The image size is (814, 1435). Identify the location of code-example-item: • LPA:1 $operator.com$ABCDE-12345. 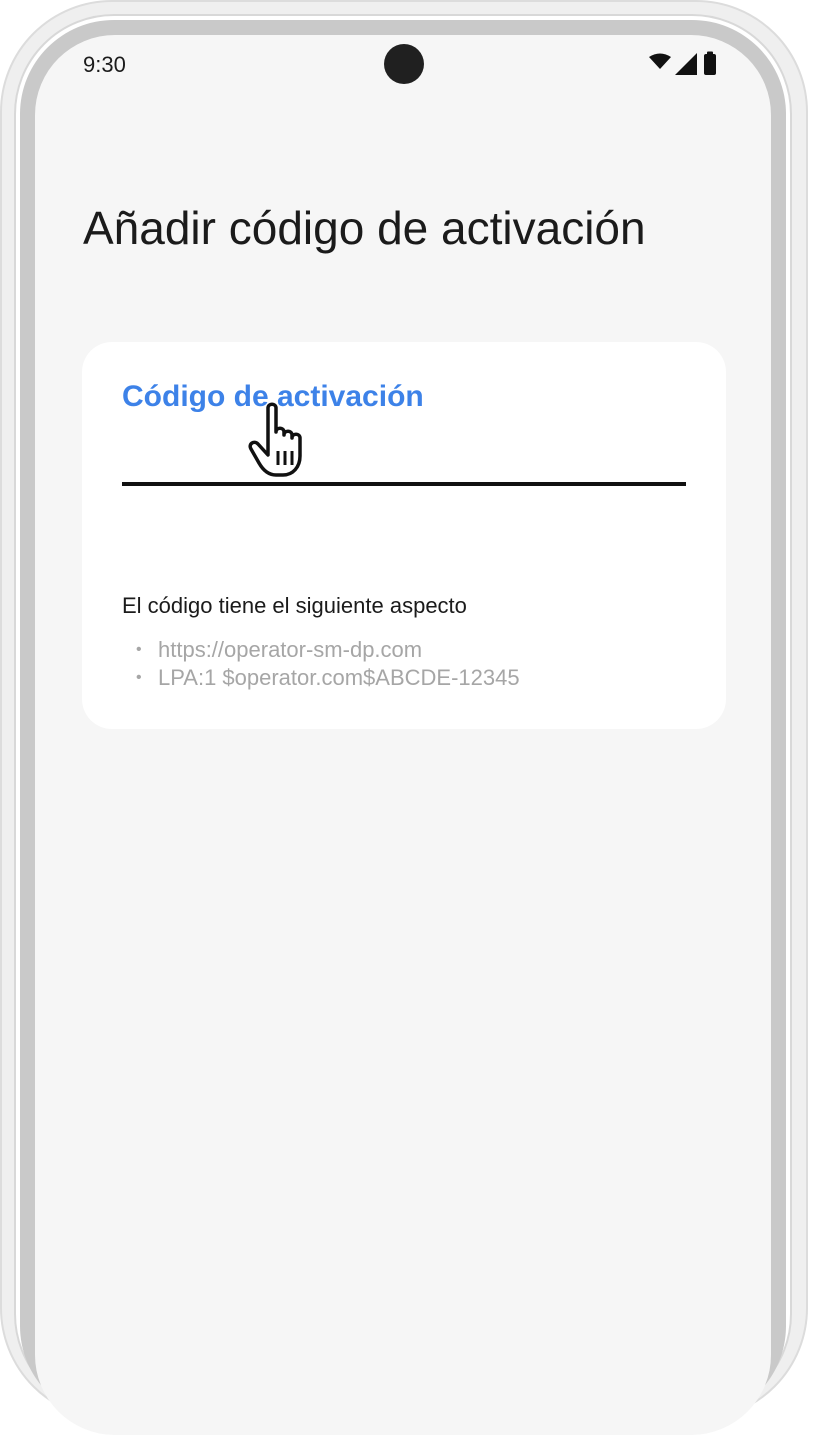
(328, 678).